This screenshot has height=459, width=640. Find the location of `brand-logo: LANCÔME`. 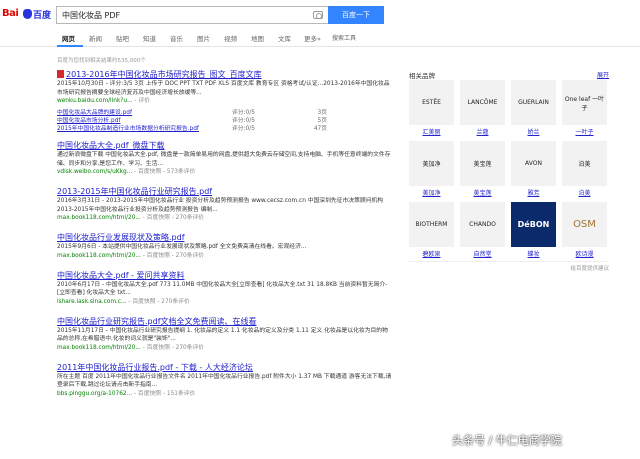

brand-logo: LANCÔME is located at coordinates (482, 102).